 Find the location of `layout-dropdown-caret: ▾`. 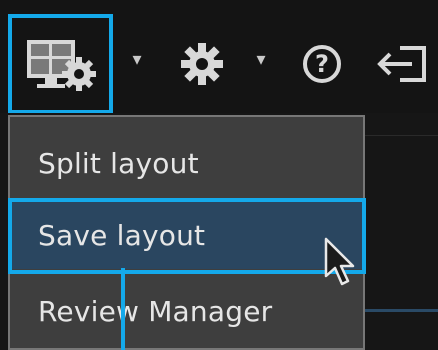

layout-dropdown-caret: ▾ is located at coordinates (137, 60).